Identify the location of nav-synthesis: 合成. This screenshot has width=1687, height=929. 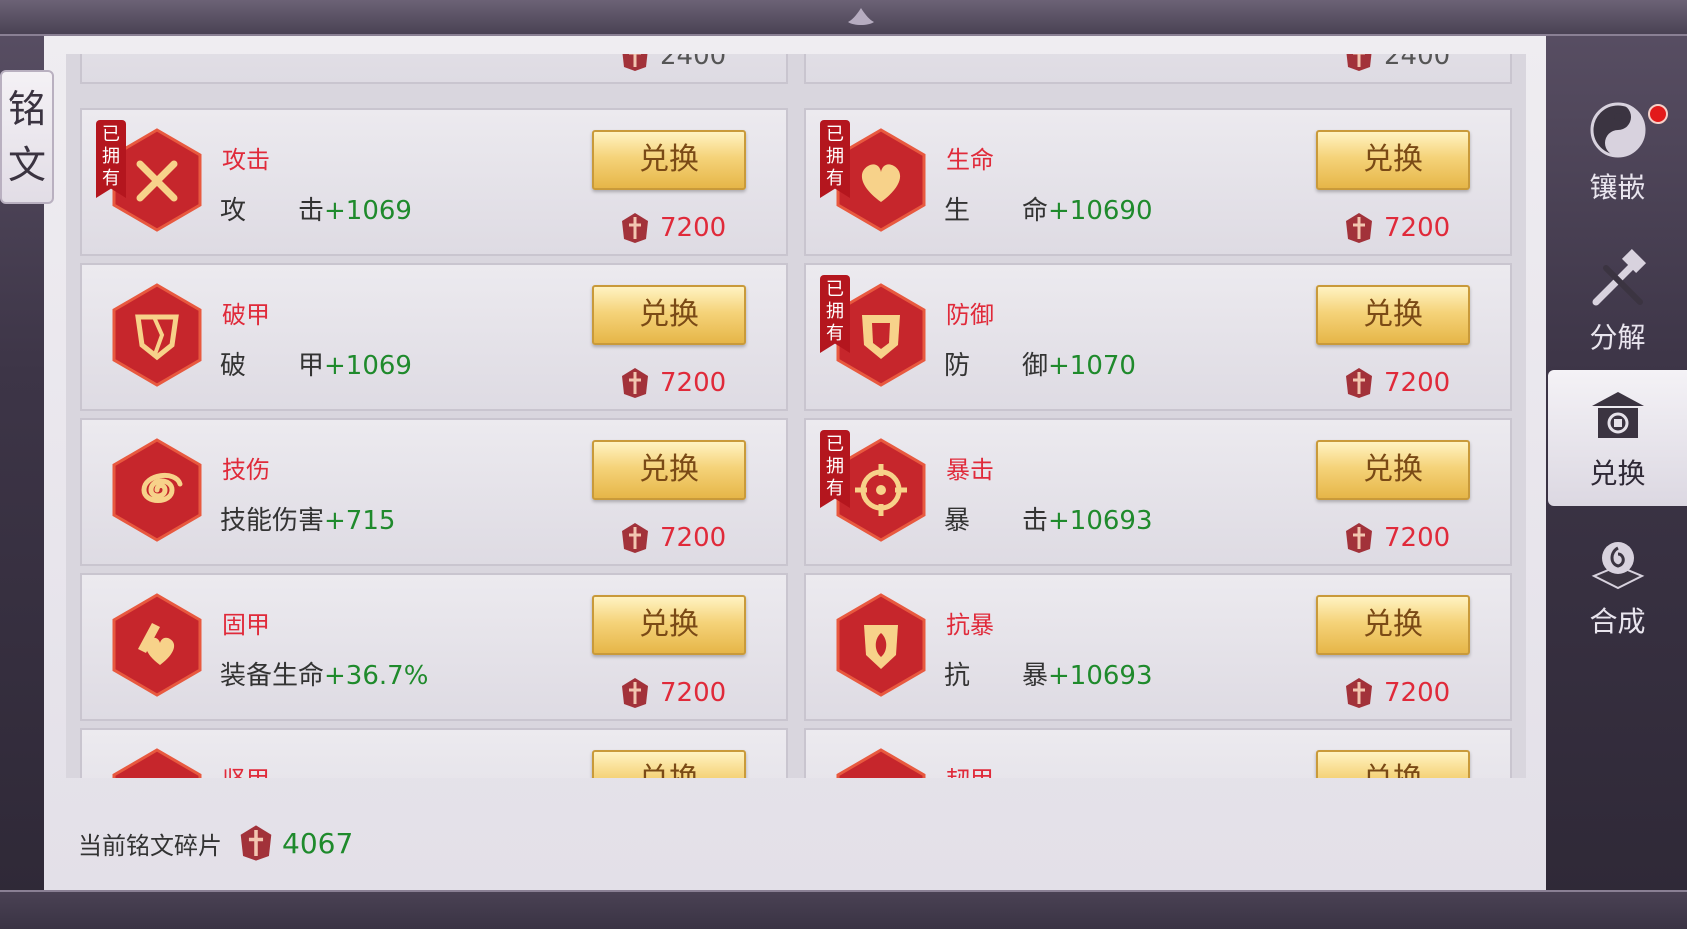
(1617, 586).